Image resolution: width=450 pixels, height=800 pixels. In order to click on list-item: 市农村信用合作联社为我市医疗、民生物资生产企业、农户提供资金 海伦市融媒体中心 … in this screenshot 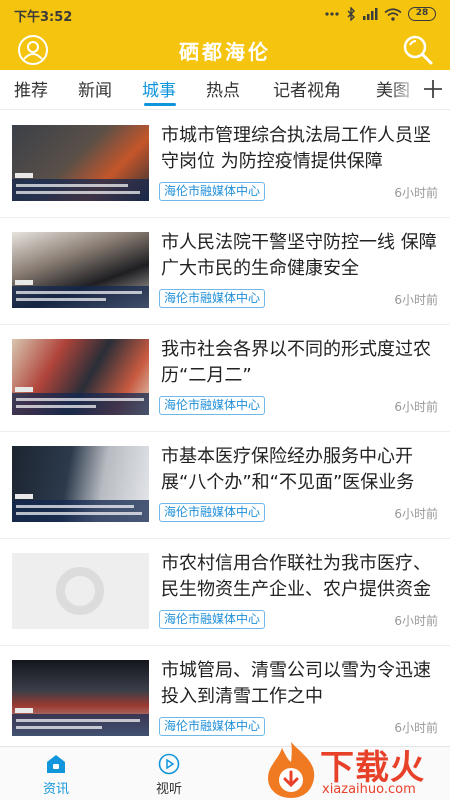, I will do `click(225, 592)`.